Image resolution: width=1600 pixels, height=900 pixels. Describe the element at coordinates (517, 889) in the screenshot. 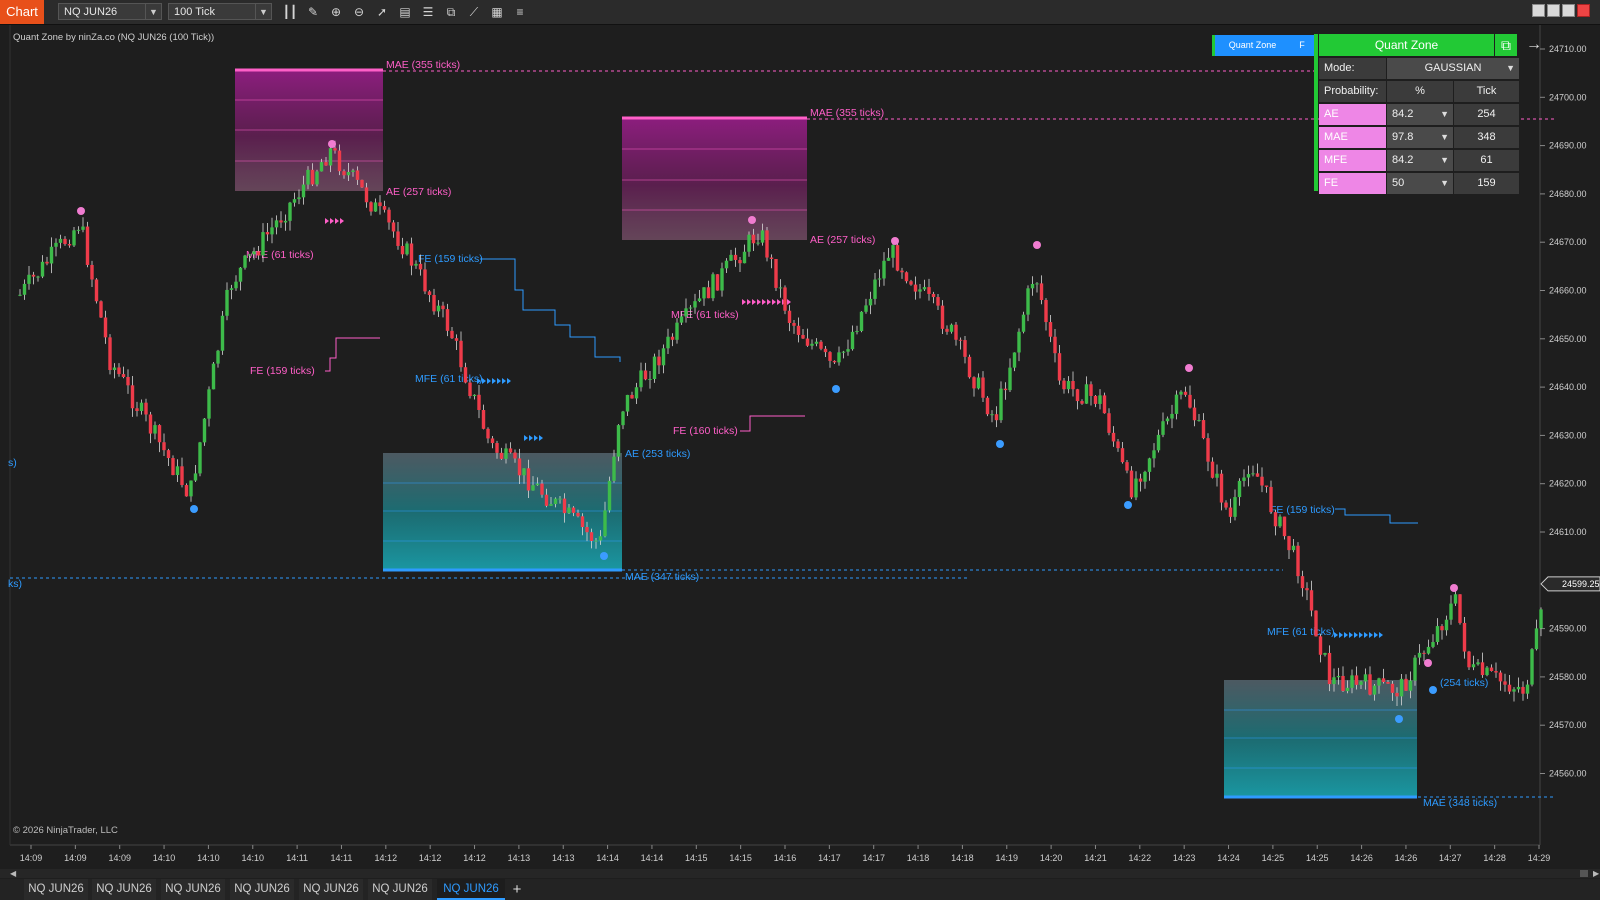

I see `add-tab-icon: +` at that location.